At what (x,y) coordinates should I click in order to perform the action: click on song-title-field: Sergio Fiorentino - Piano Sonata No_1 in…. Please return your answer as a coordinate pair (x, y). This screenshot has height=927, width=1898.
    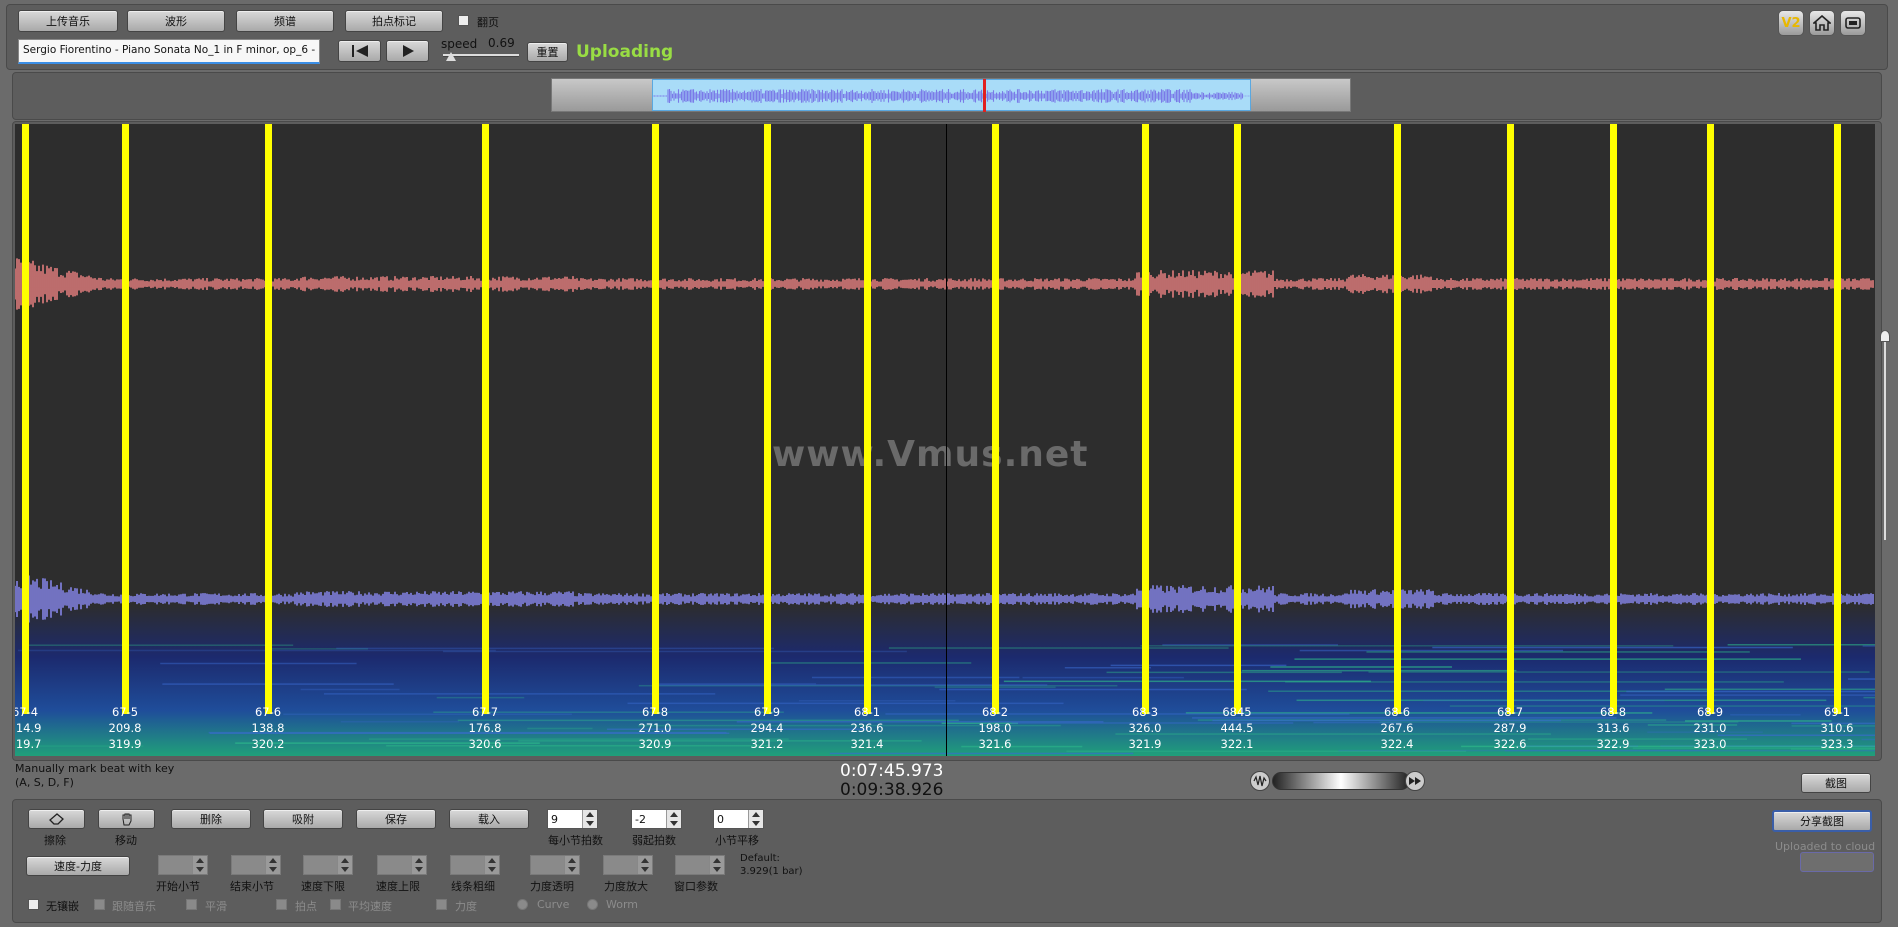
    Looking at the image, I should click on (169, 51).